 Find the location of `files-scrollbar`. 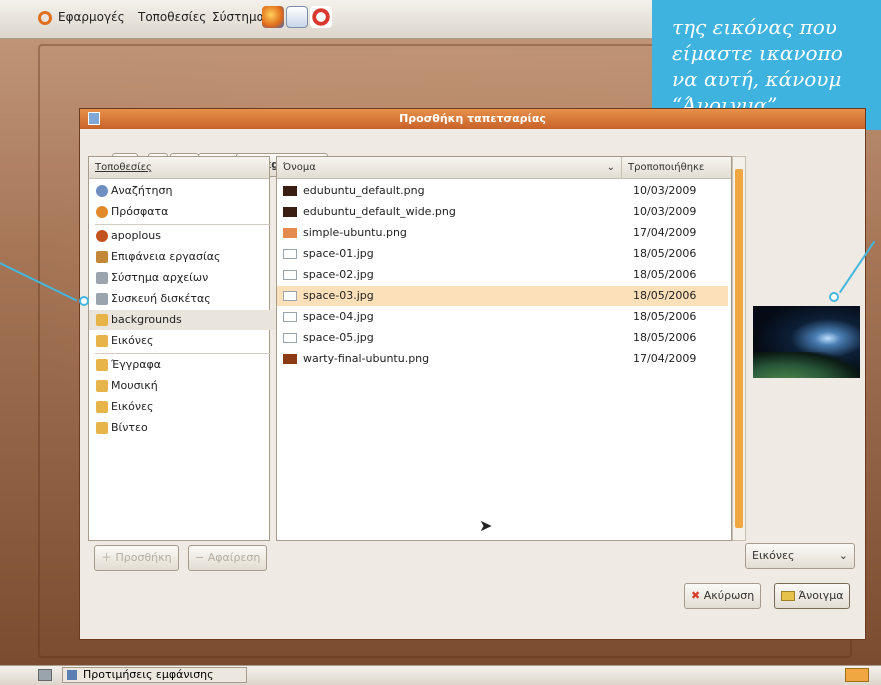

files-scrollbar is located at coordinates (739, 348).